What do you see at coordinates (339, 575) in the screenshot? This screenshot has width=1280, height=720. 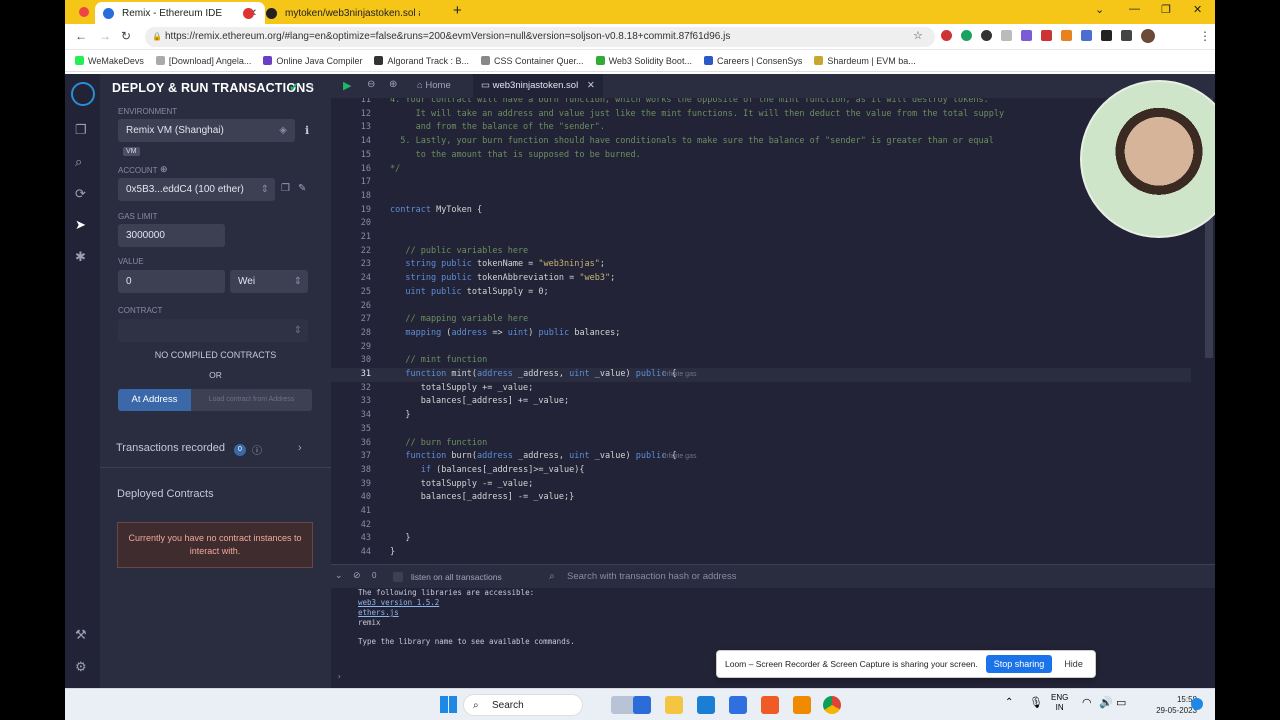 I see `chevron-down-icon: ⌄` at bounding box center [339, 575].